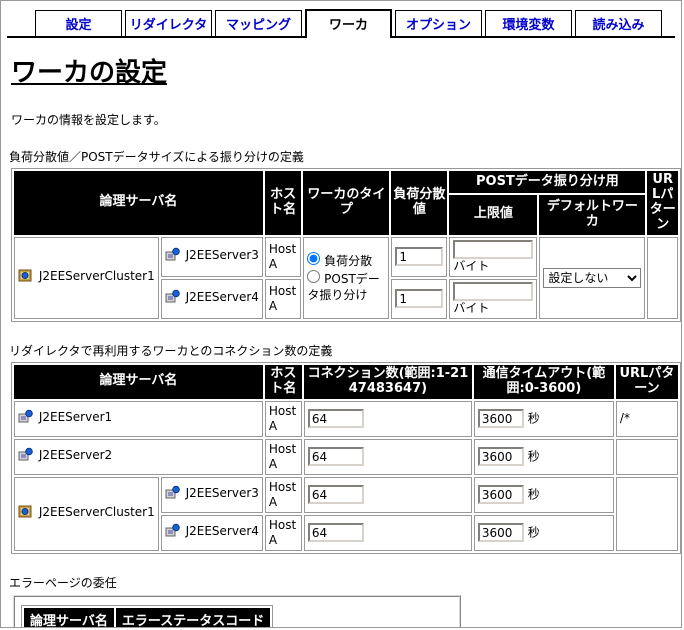 The width and height of the screenshot is (684, 630). What do you see at coordinates (138, 456) in the screenshot?
I see `server-name-cell: J2EEServer2` at bounding box center [138, 456].